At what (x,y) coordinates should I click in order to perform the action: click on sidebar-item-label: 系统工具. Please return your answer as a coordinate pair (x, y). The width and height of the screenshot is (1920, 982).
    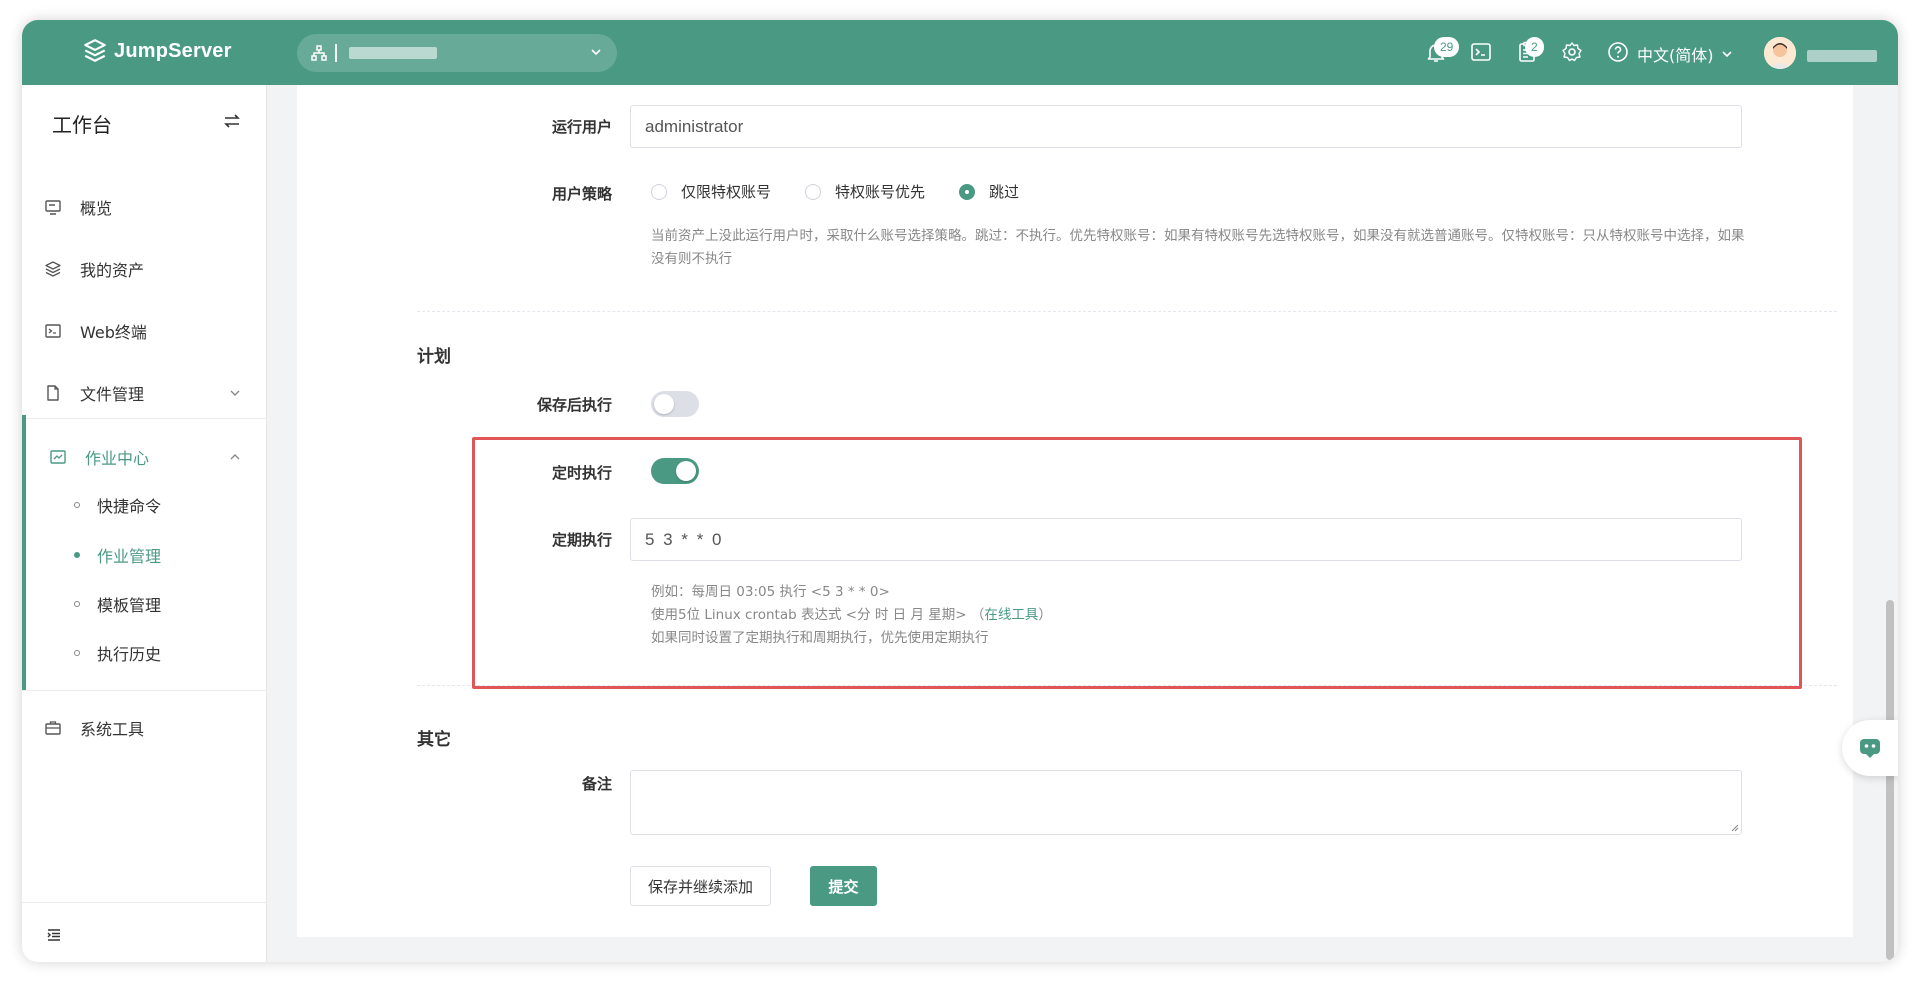
    Looking at the image, I should click on (112, 729).